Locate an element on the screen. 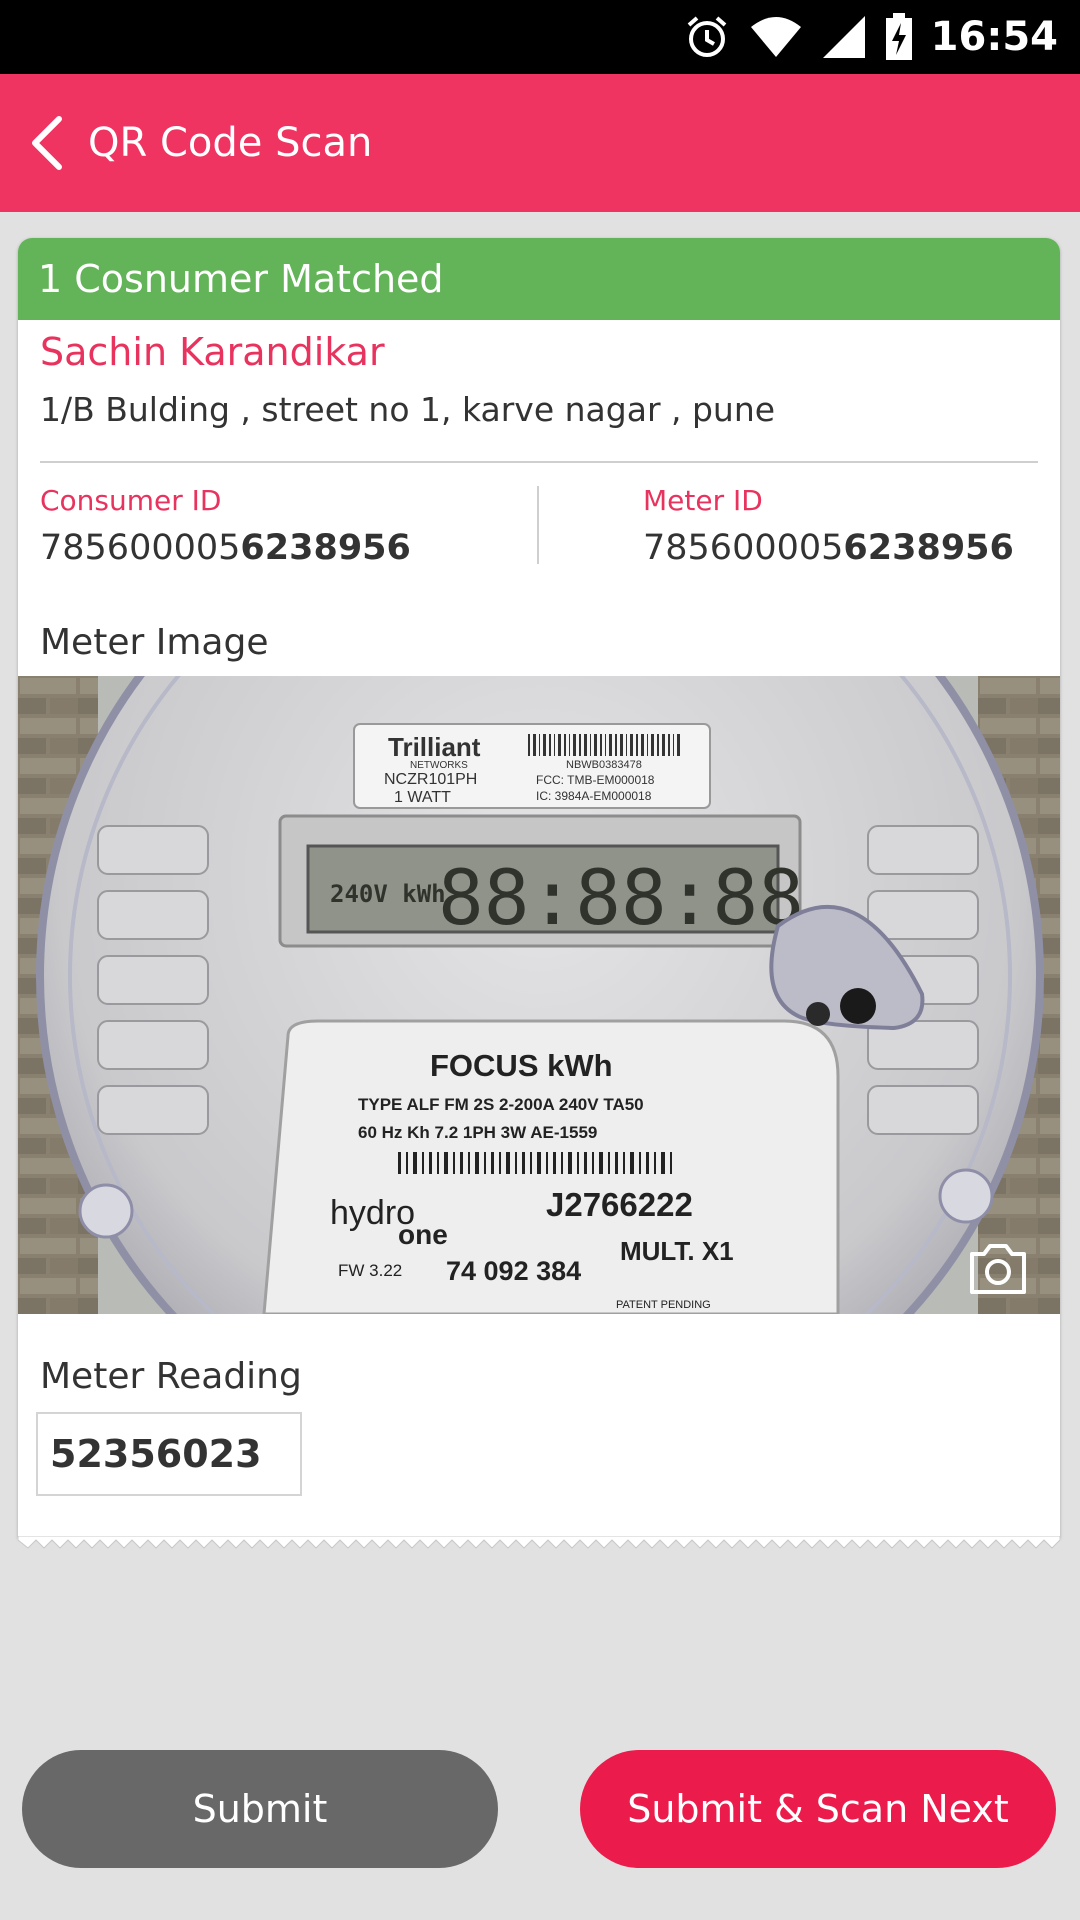  patent-text: PATENT PENDING is located at coordinates (663, 1305).